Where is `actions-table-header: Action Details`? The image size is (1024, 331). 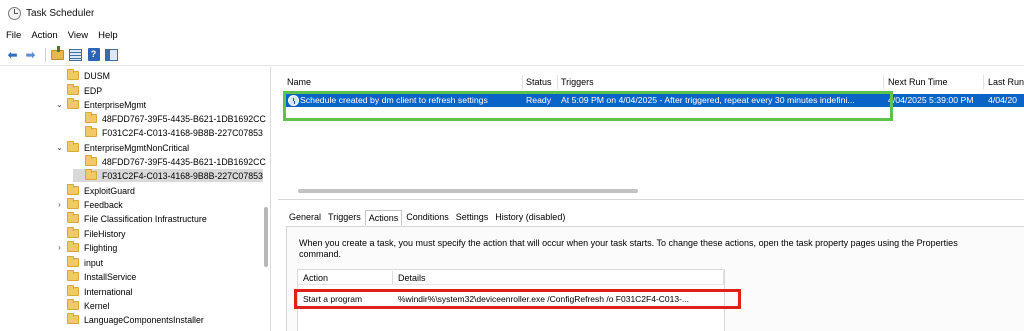
actions-table-header: Action Details is located at coordinates (511, 277).